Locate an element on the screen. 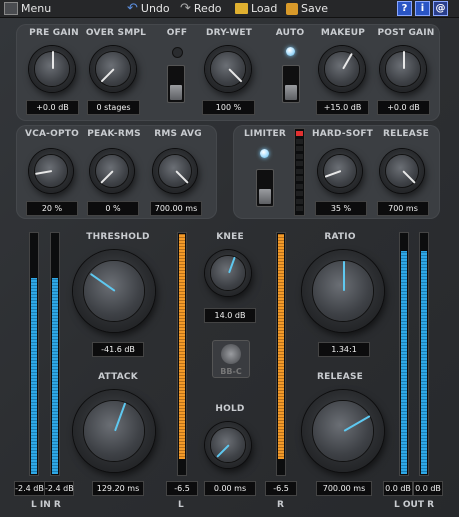  at-icon: @ is located at coordinates (440, 8).